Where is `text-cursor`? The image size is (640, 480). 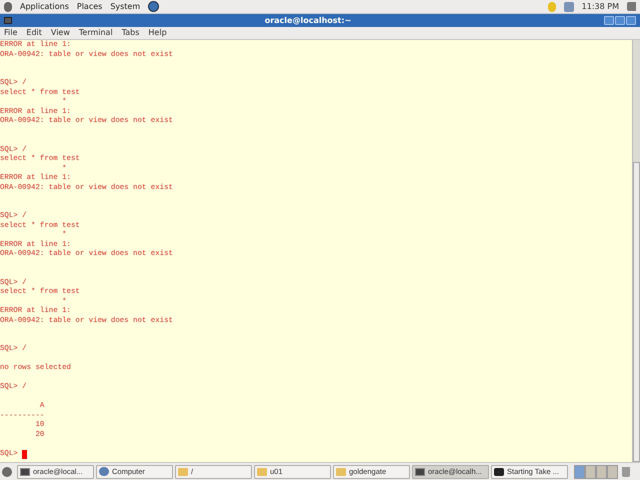
text-cursor is located at coordinates (25, 454).